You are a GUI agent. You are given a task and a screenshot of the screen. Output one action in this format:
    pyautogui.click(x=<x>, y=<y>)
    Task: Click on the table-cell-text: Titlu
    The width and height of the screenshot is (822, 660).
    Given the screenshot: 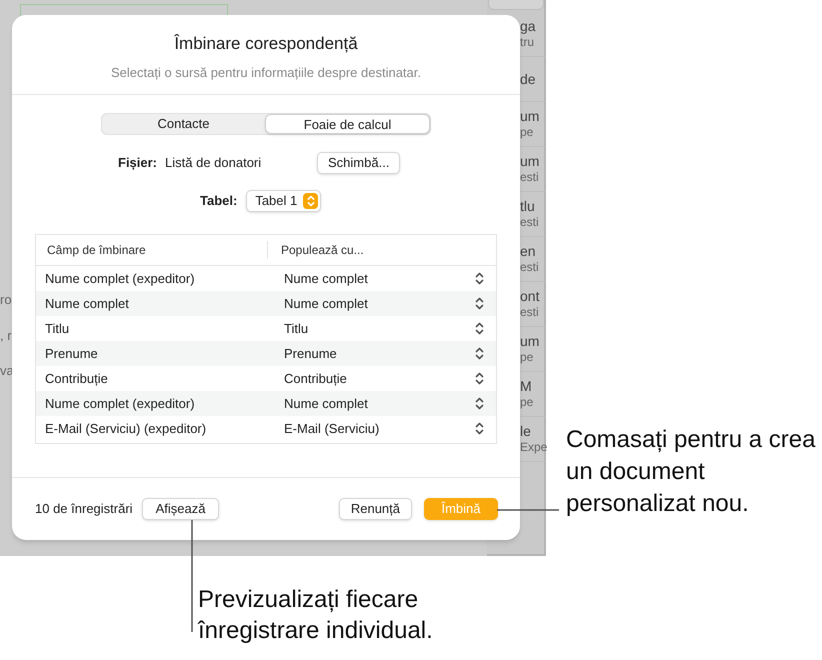 What is the action you would take?
    pyautogui.click(x=57, y=329)
    